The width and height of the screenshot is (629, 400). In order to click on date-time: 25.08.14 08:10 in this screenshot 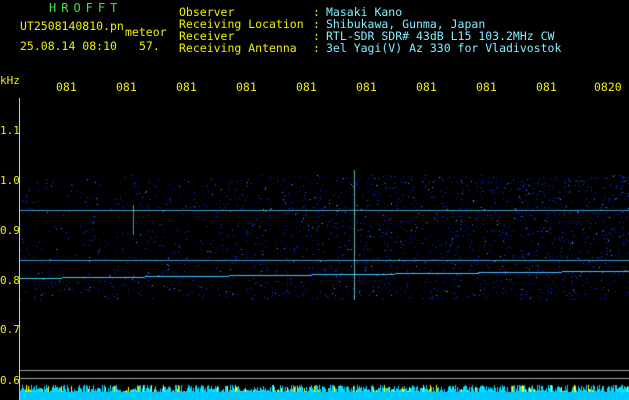, I will do `click(68, 46)`.